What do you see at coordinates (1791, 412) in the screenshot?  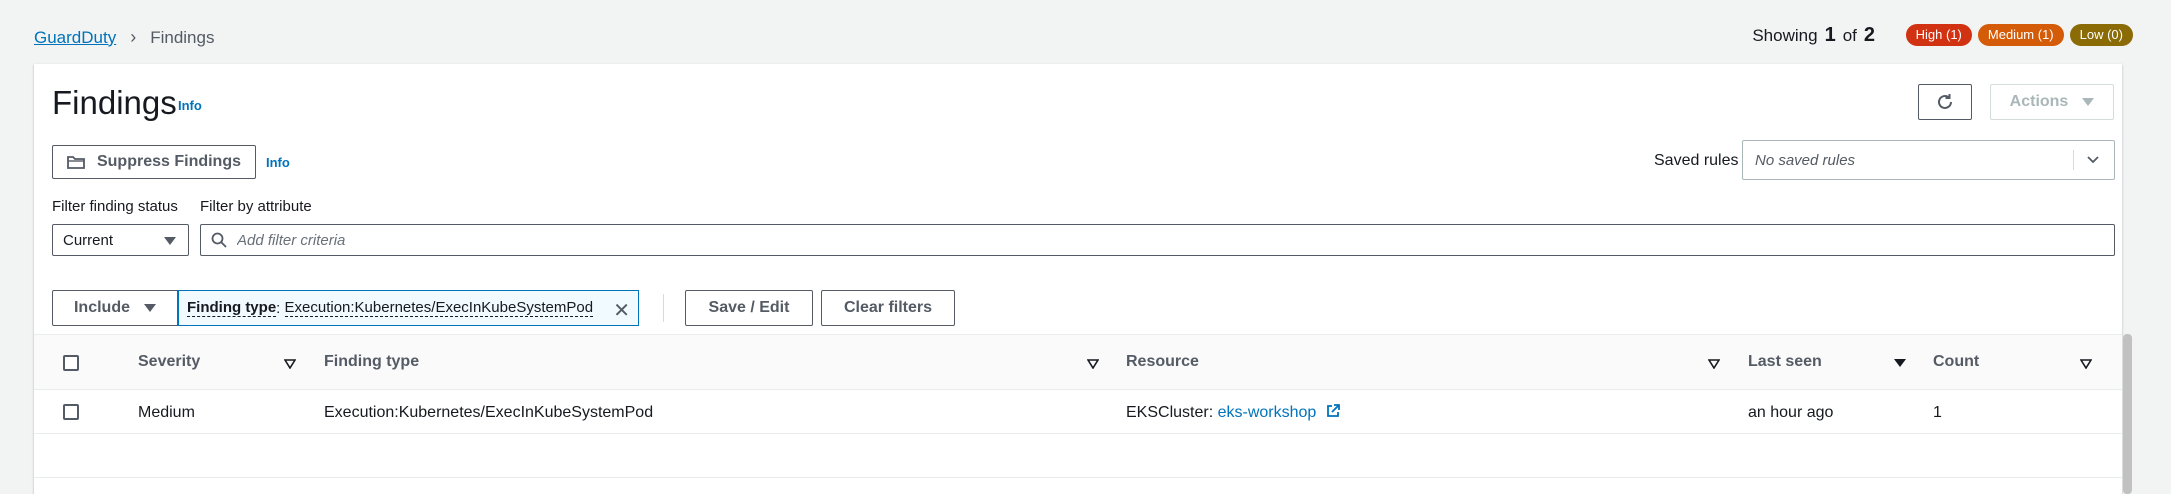 I see `cell-last-seen: an hour ago` at bounding box center [1791, 412].